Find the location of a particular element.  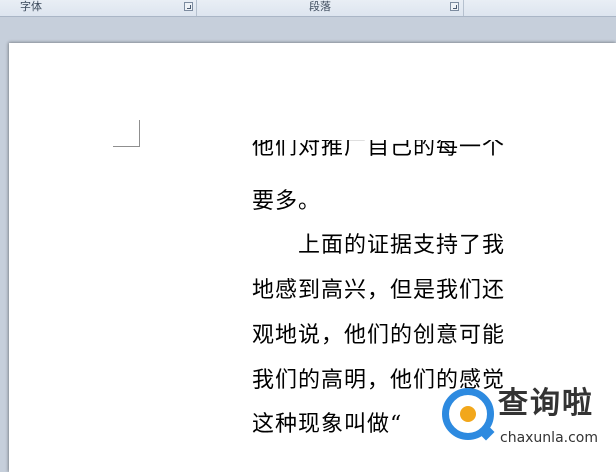

text-line-2: 要多。 is located at coordinates (287, 201).